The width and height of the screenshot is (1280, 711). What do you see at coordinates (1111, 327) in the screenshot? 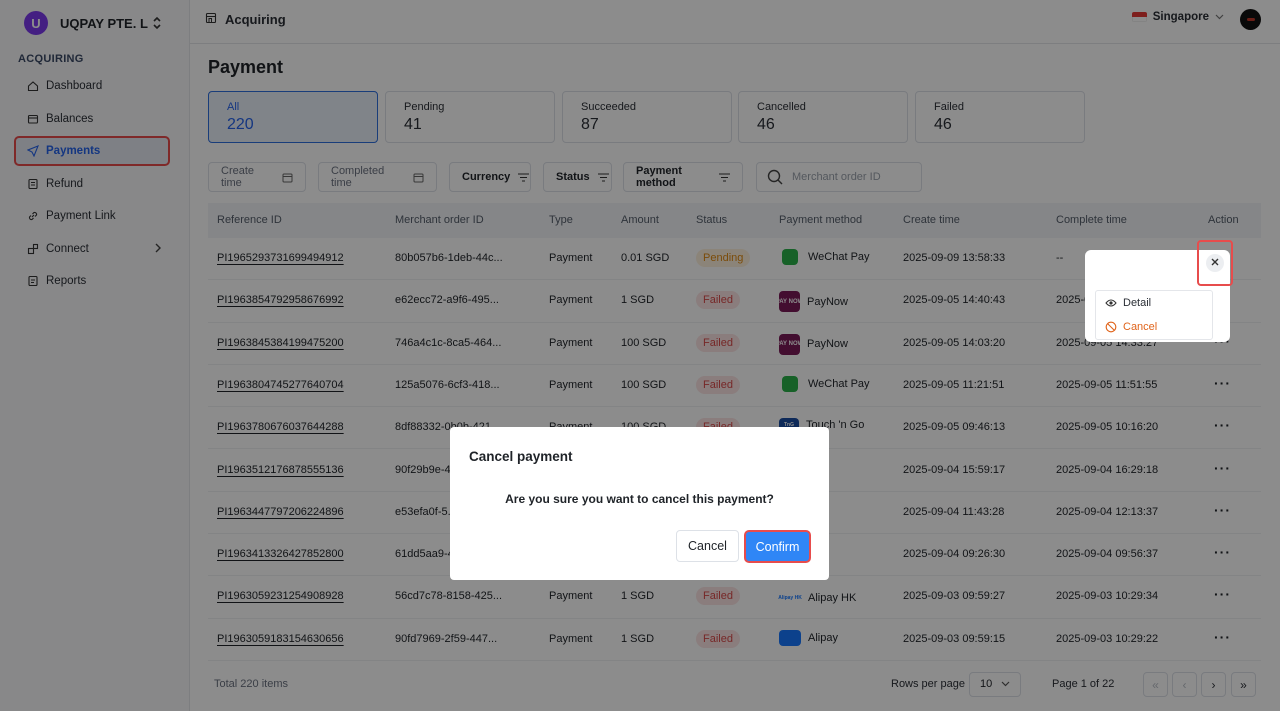
I see `cancel-icon` at bounding box center [1111, 327].